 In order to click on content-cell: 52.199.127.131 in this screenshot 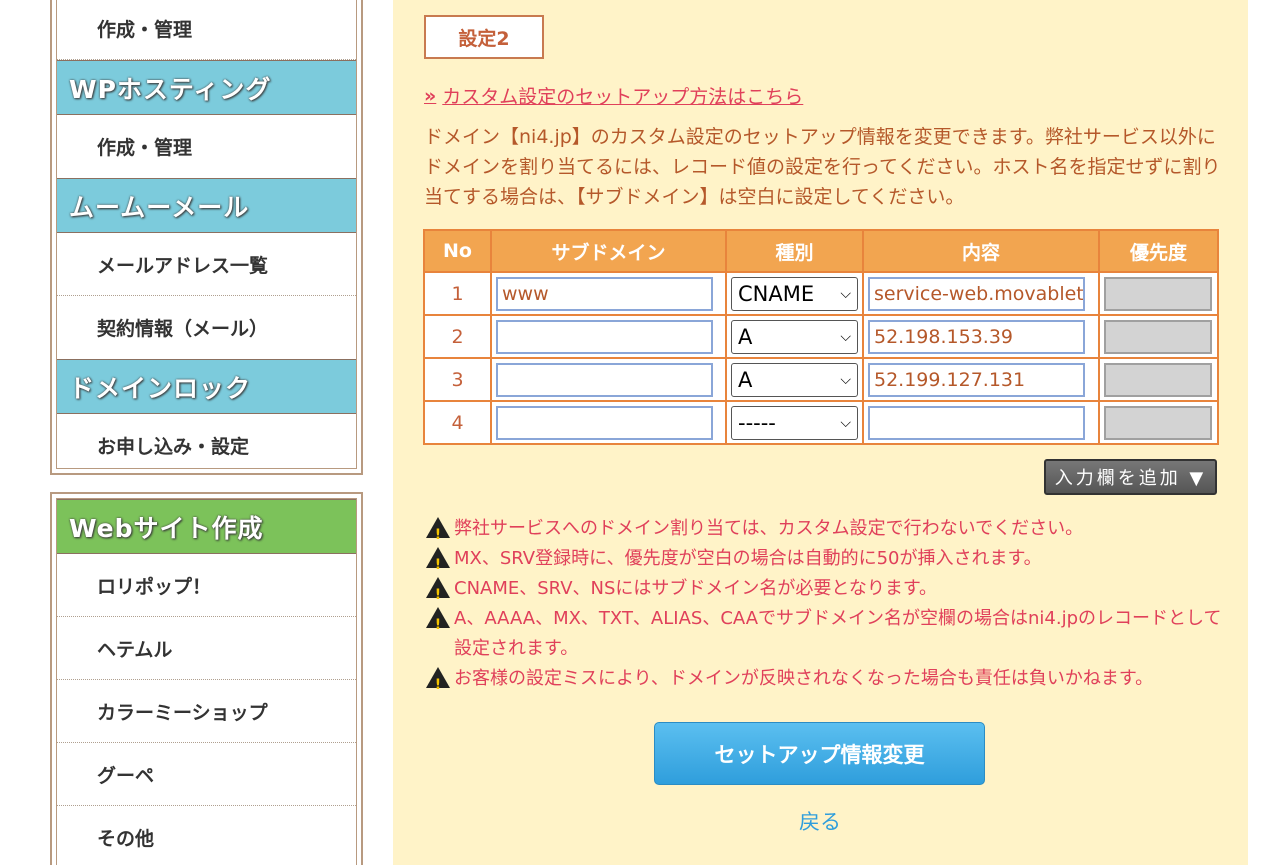, I will do `click(981, 379)`.